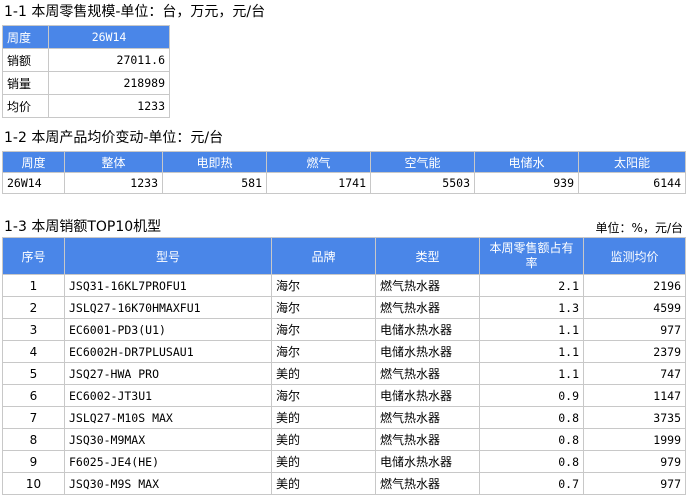 The image size is (689, 501). What do you see at coordinates (109, 106) in the screenshot?
I see `row-value: 1233` at bounding box center [109, 106].